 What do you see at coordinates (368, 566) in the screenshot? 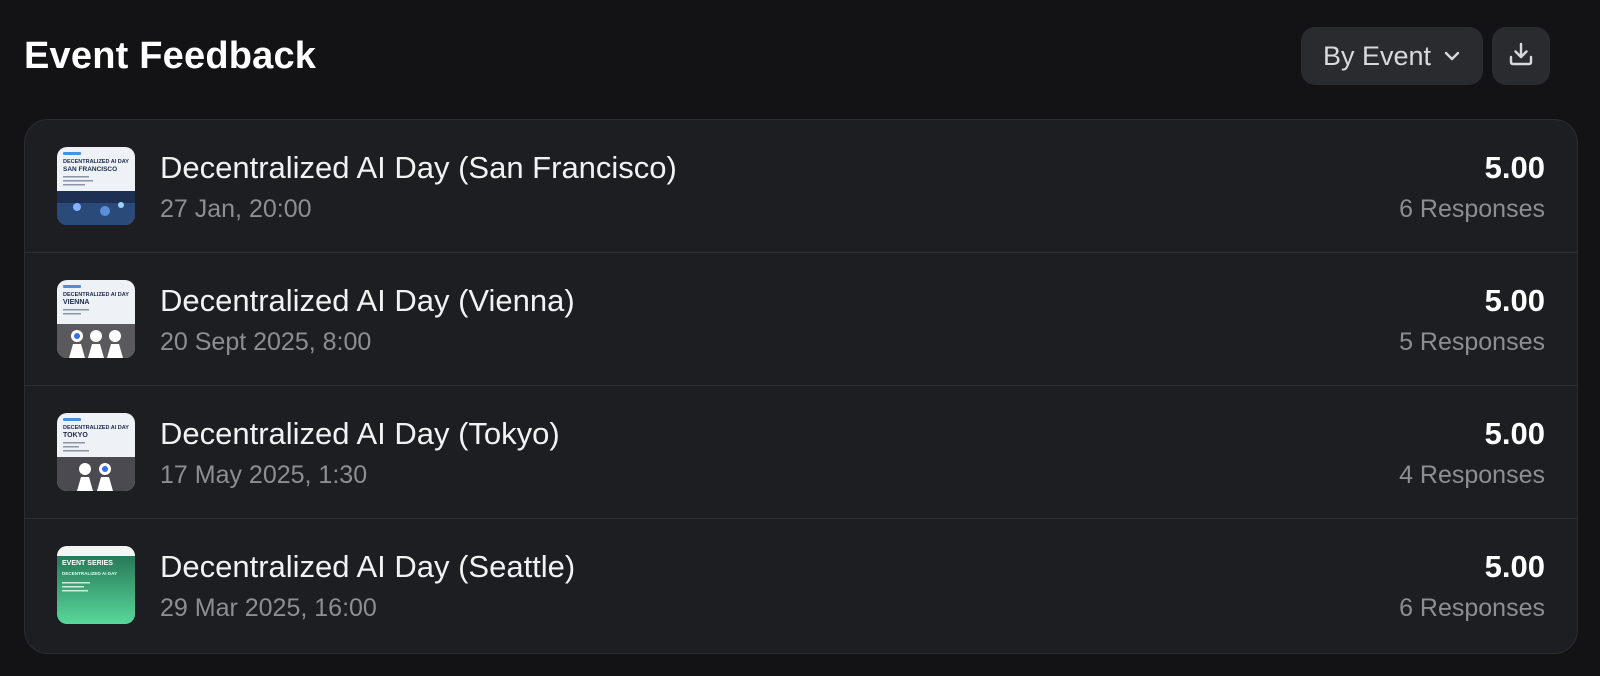
I see `event-title: Decentralized AI Day (Seattle)` at bounding box center [368, 566].